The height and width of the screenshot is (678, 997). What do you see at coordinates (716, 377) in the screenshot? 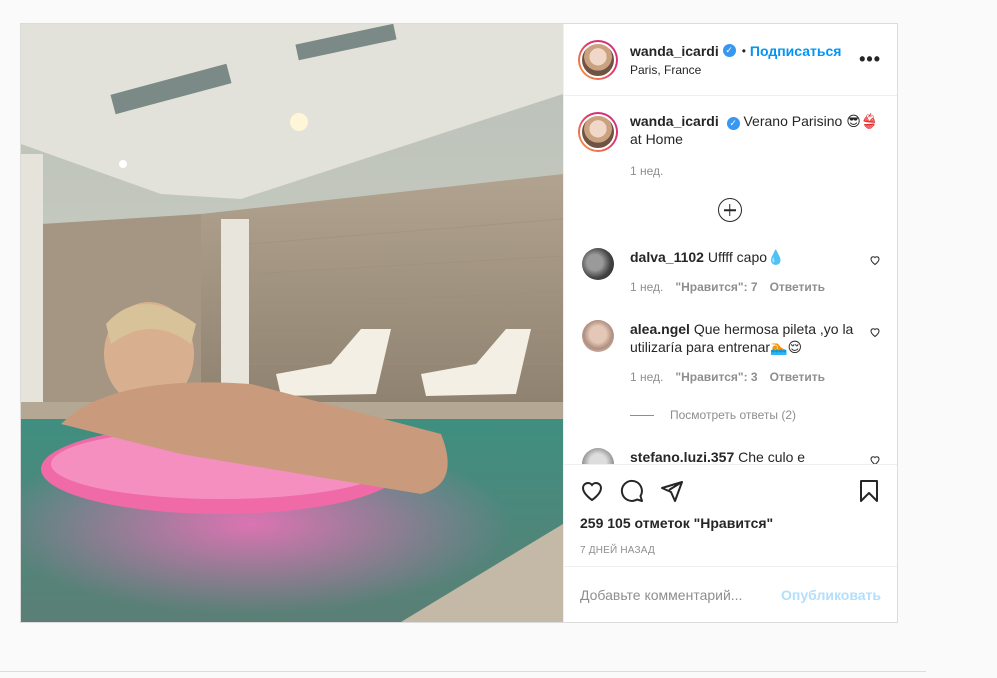
I see `comment-likes: "Нравится": 3` at bounding box center [716, 377].